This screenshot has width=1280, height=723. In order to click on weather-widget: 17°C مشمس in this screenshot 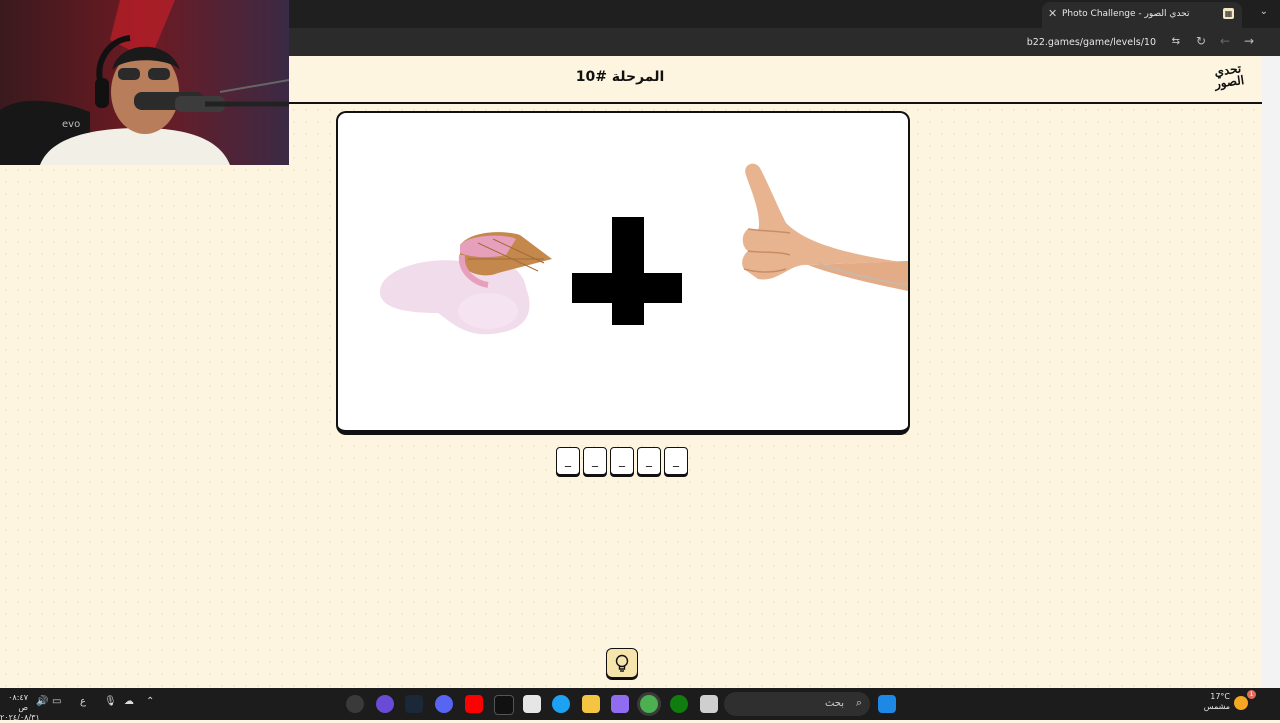, I will do `click(1213, 702)`.